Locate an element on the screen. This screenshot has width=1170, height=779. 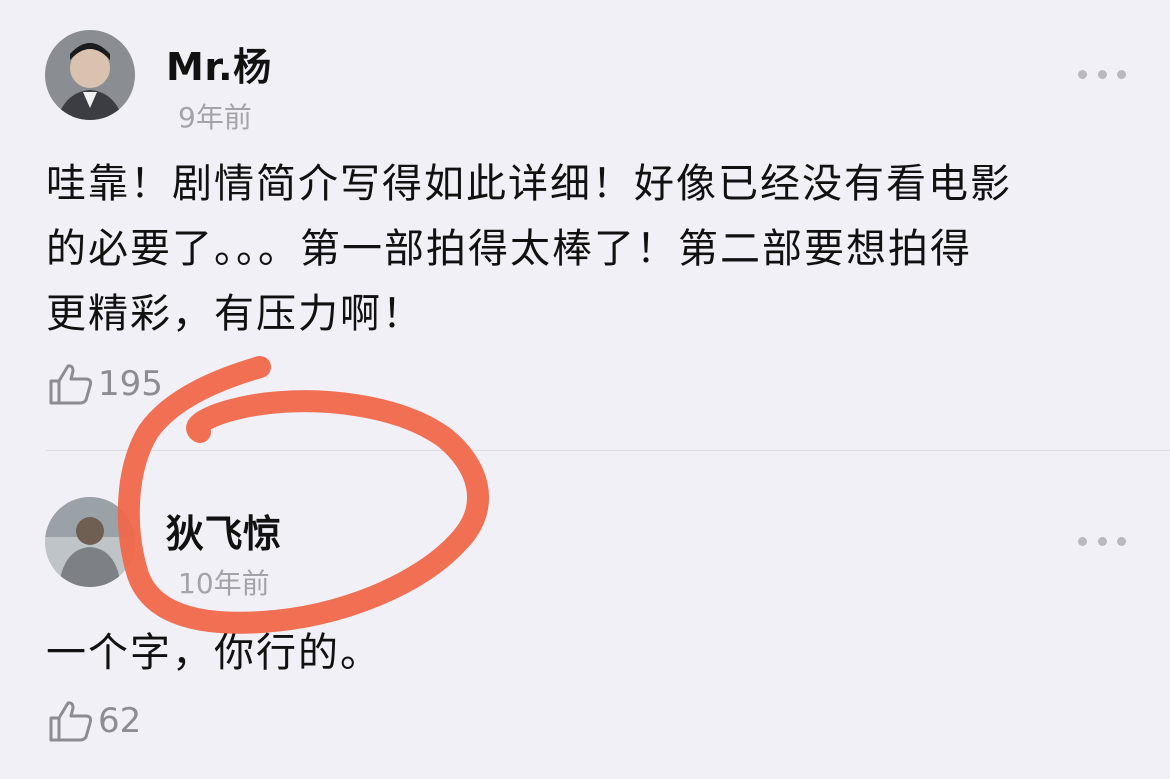
username: 狄飞惊 is located at coordinates (224, 530).